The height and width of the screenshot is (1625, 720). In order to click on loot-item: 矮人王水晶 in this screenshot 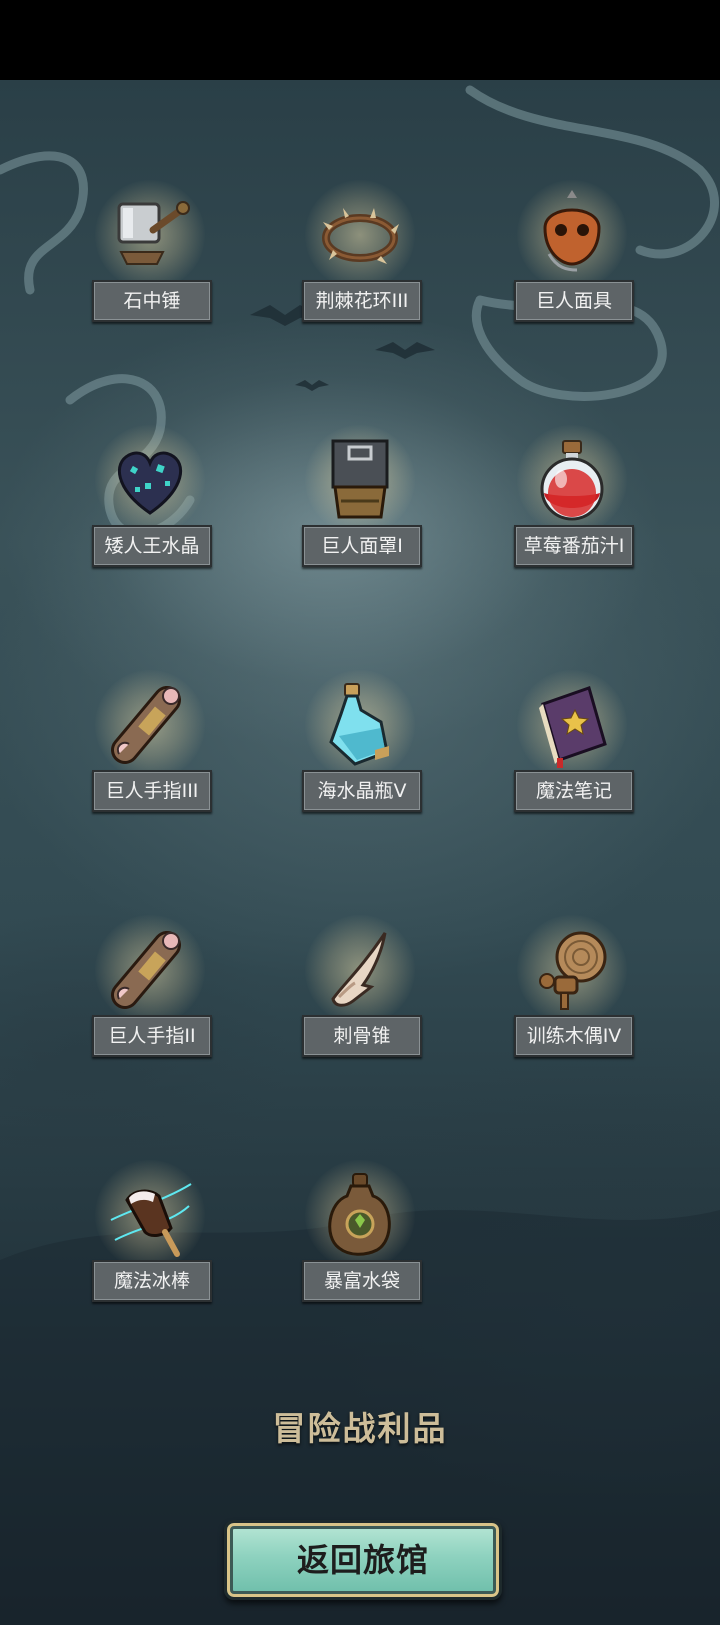, I will do `click(150, 510)`.